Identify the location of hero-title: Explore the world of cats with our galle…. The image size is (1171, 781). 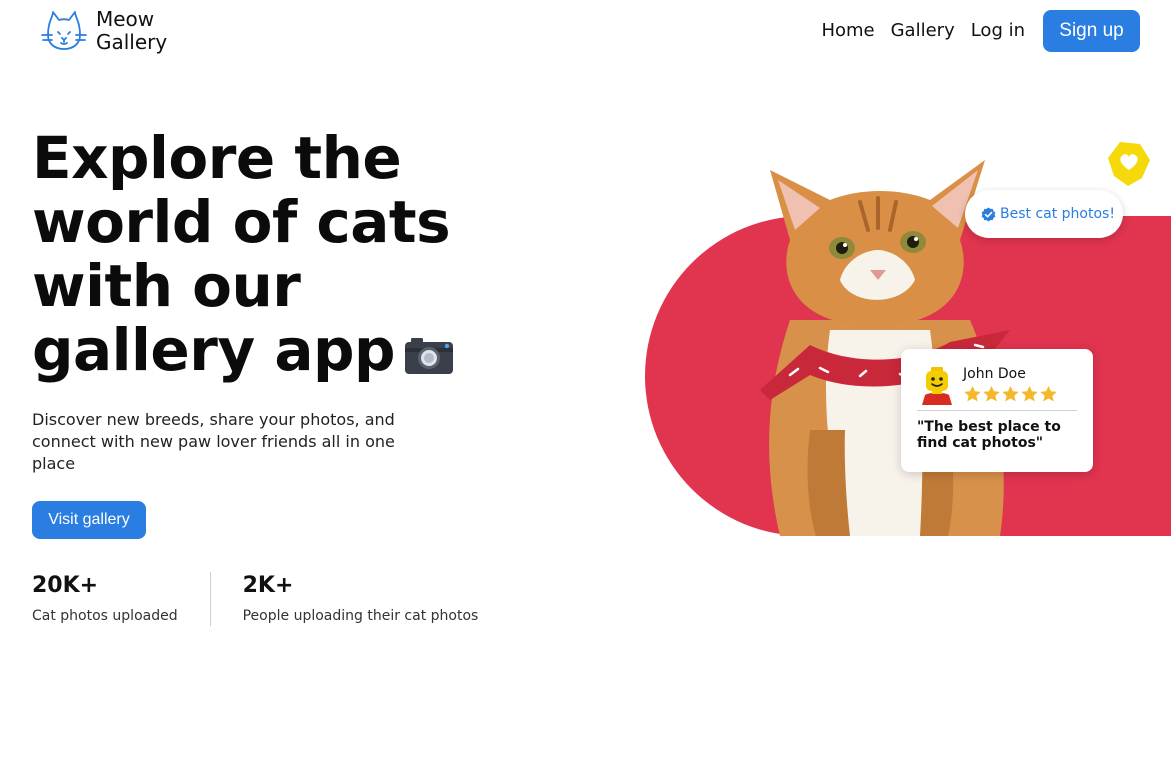
(272, 254).